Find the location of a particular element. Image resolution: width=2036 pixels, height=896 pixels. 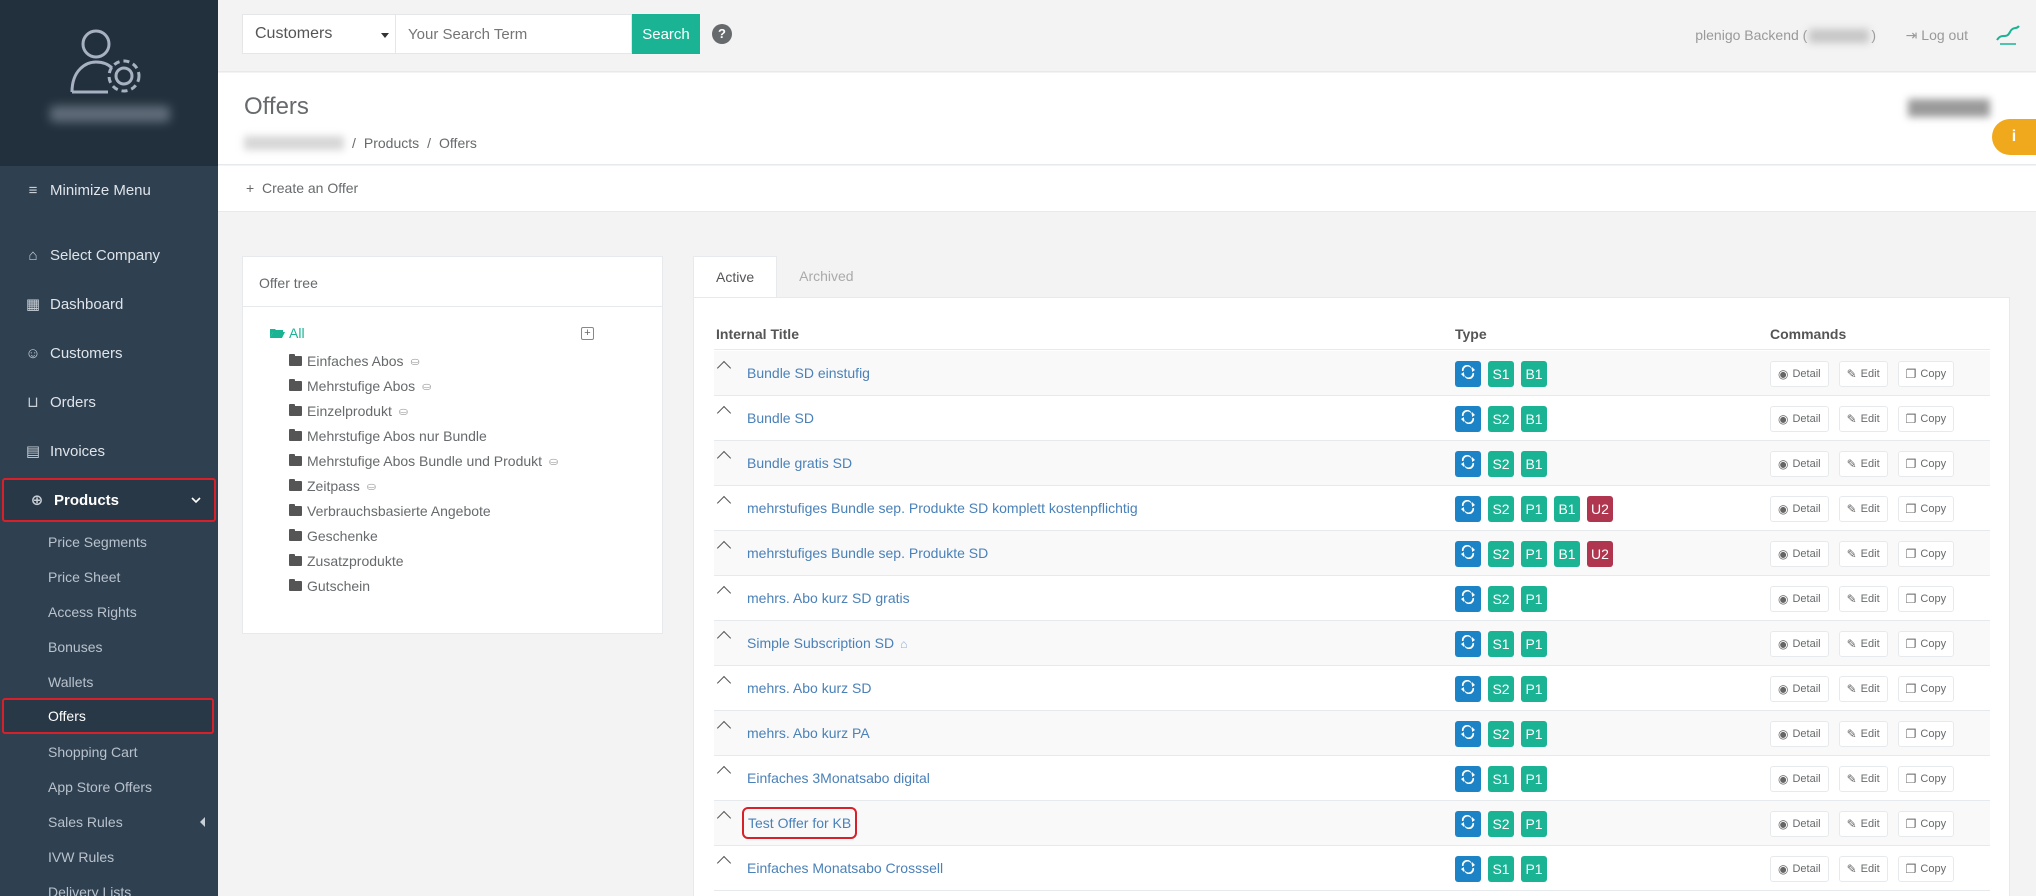

tree-node: Einfaches Abos ⛀ is located at coordinates (354, 361).